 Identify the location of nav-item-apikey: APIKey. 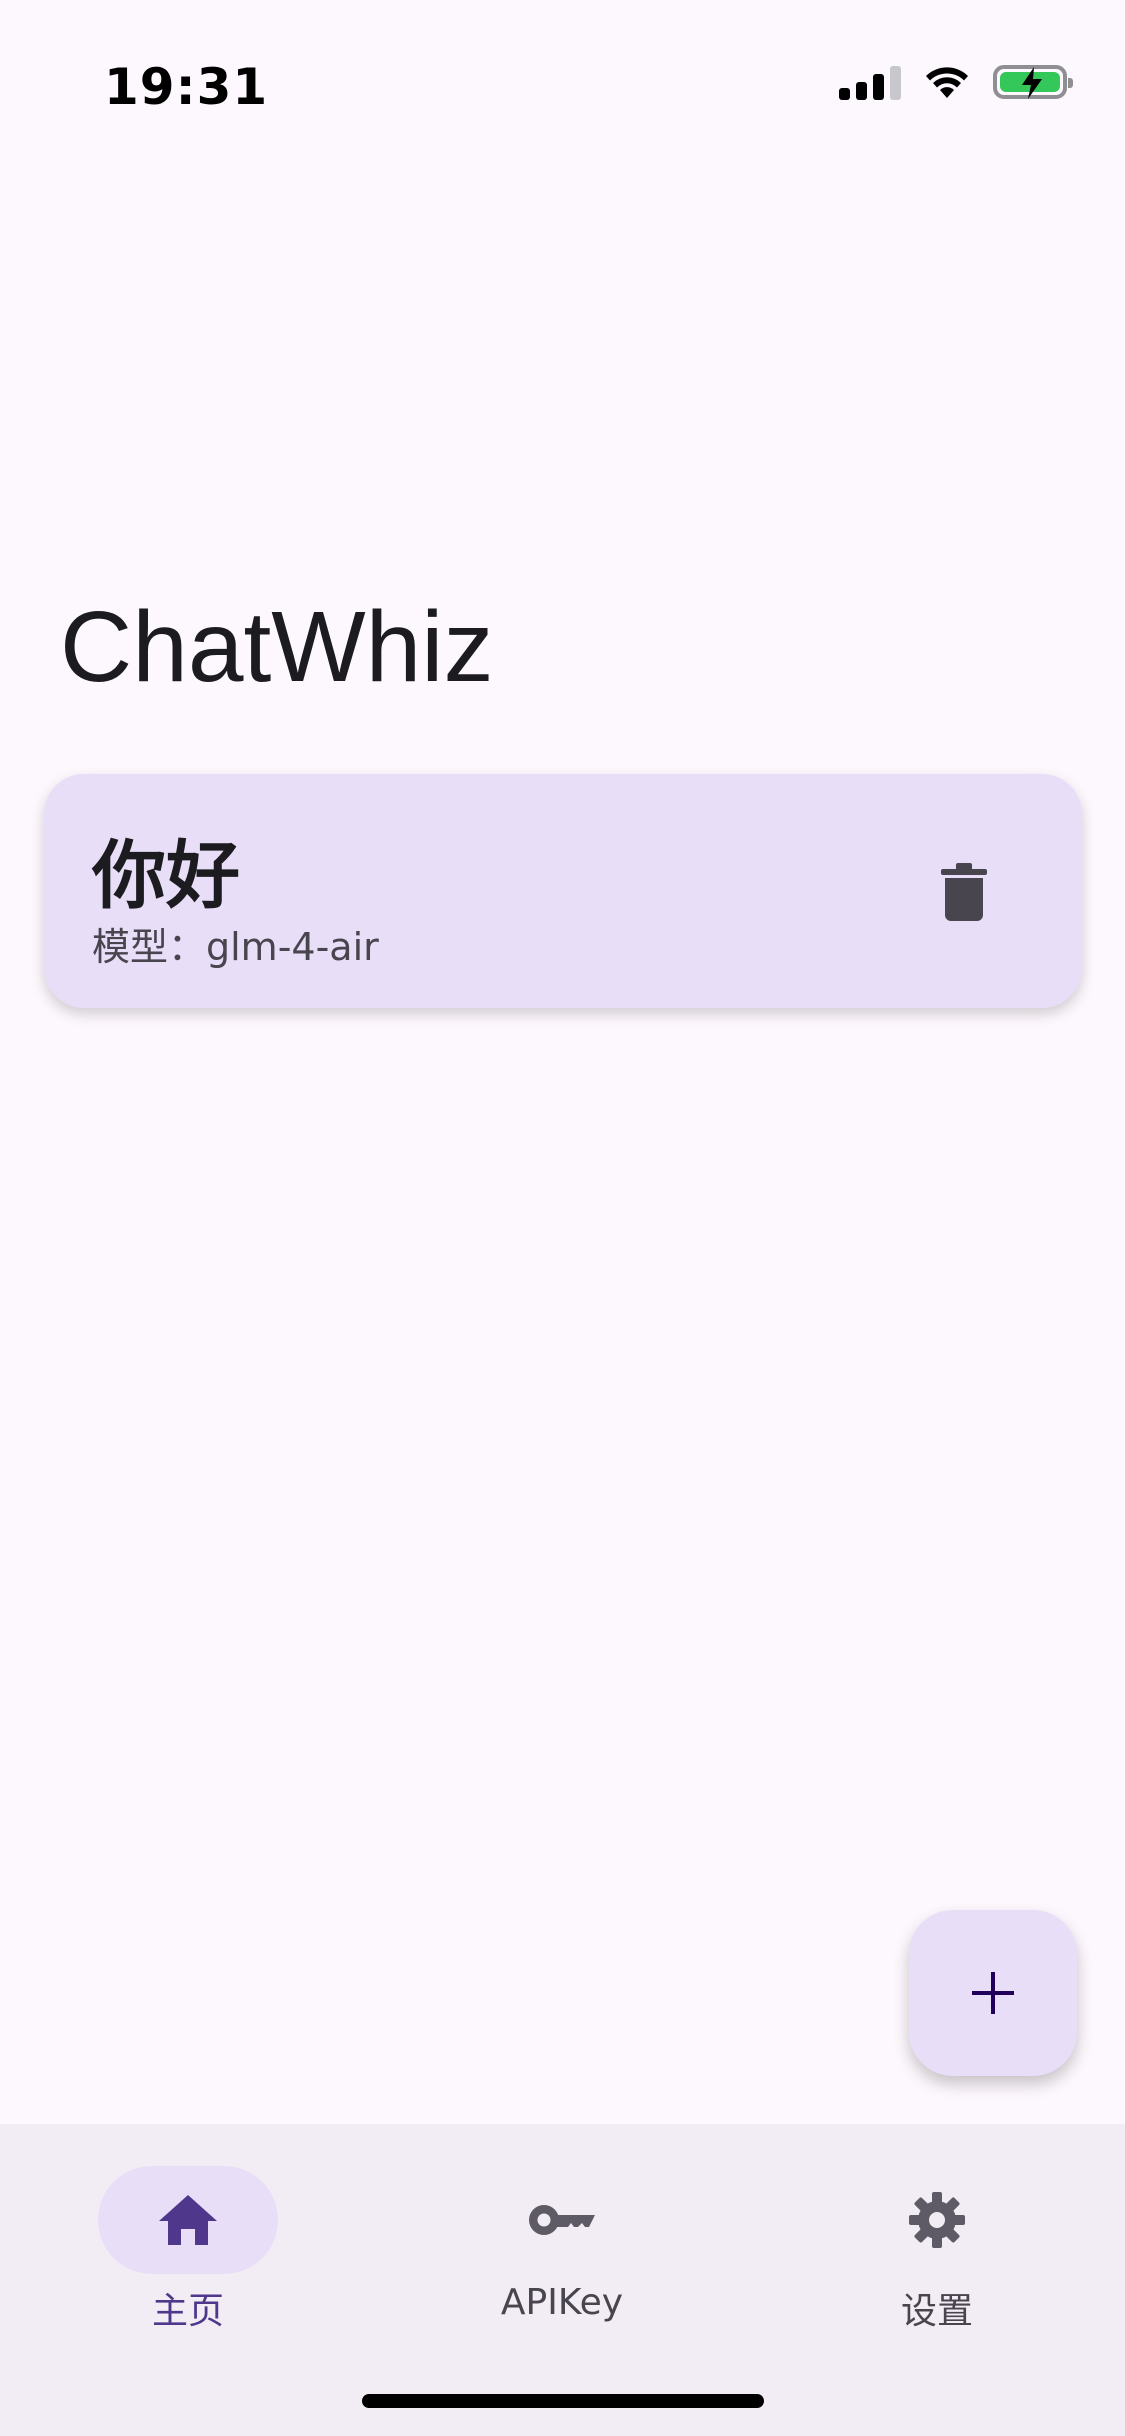
(570, 2233).